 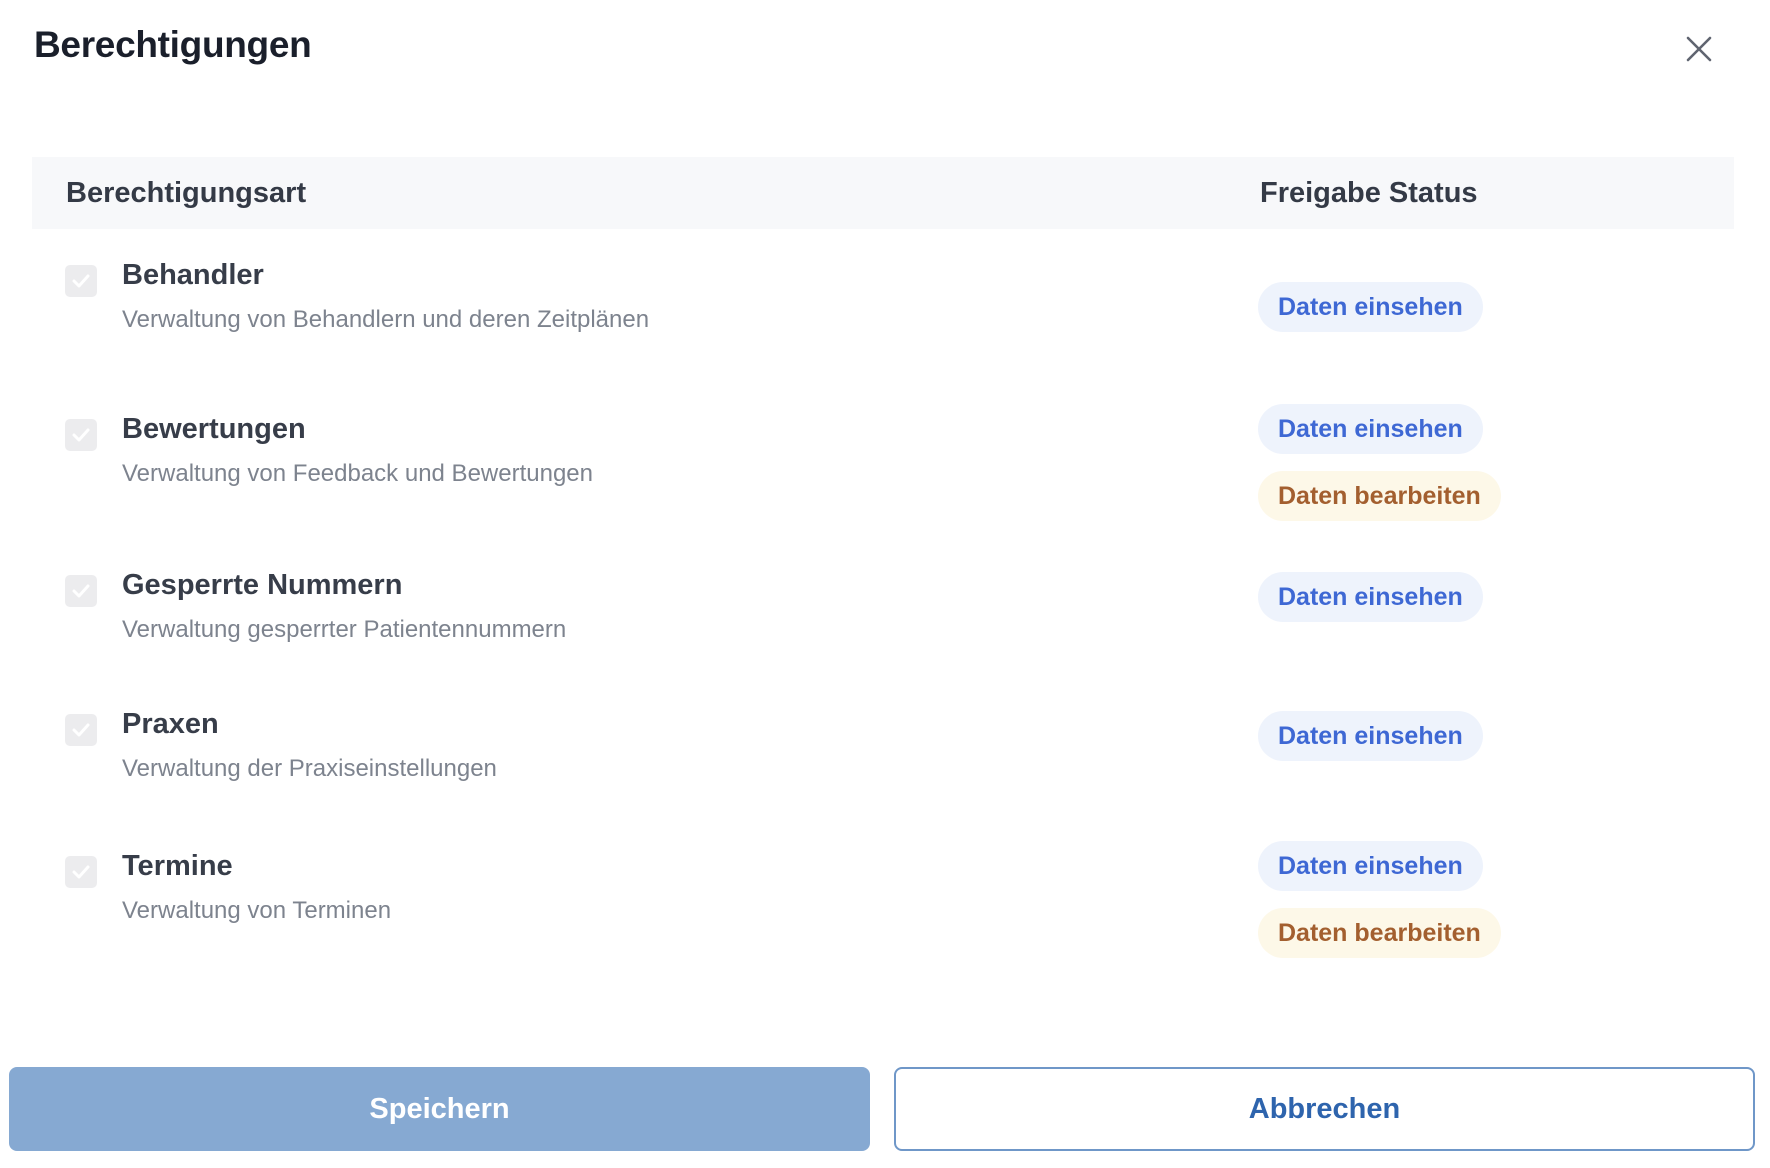 What do you see at coordinates (257, 910) in the screenshot?
I see `permission-description: Verwaltung von Terminen` at bounding box center [257, 910].